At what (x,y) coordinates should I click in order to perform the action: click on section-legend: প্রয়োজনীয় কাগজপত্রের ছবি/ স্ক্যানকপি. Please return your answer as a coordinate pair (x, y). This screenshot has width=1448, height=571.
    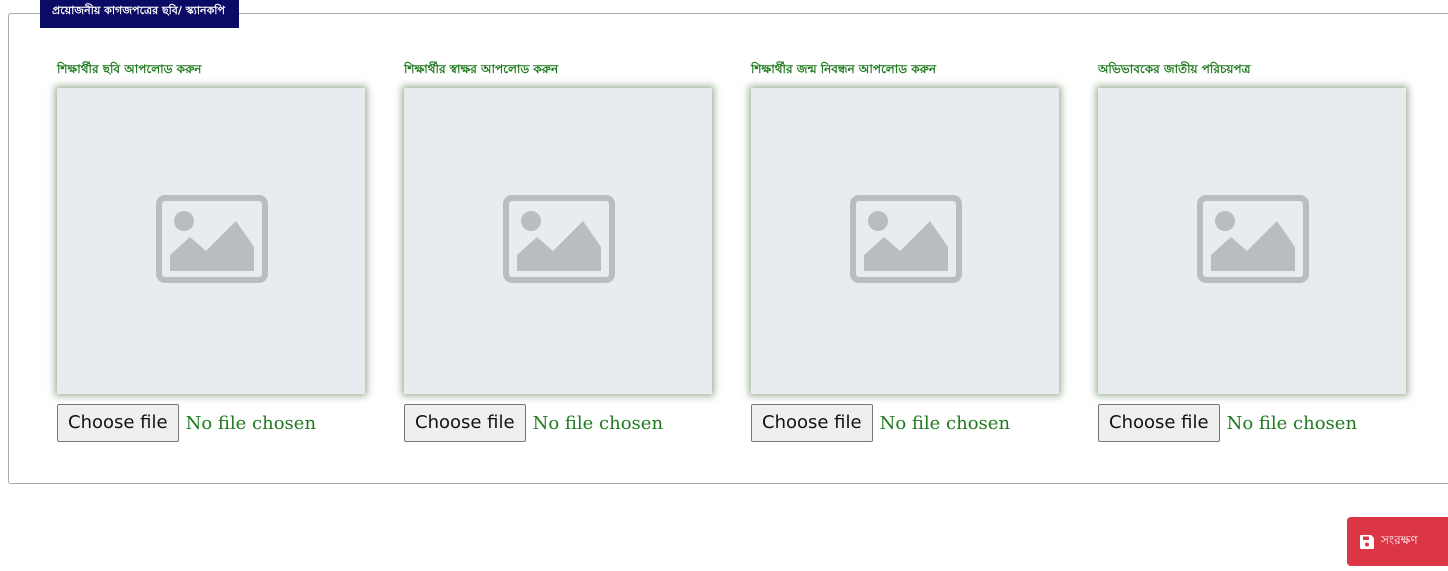
    Looking at the image, I should click on (139, 14).